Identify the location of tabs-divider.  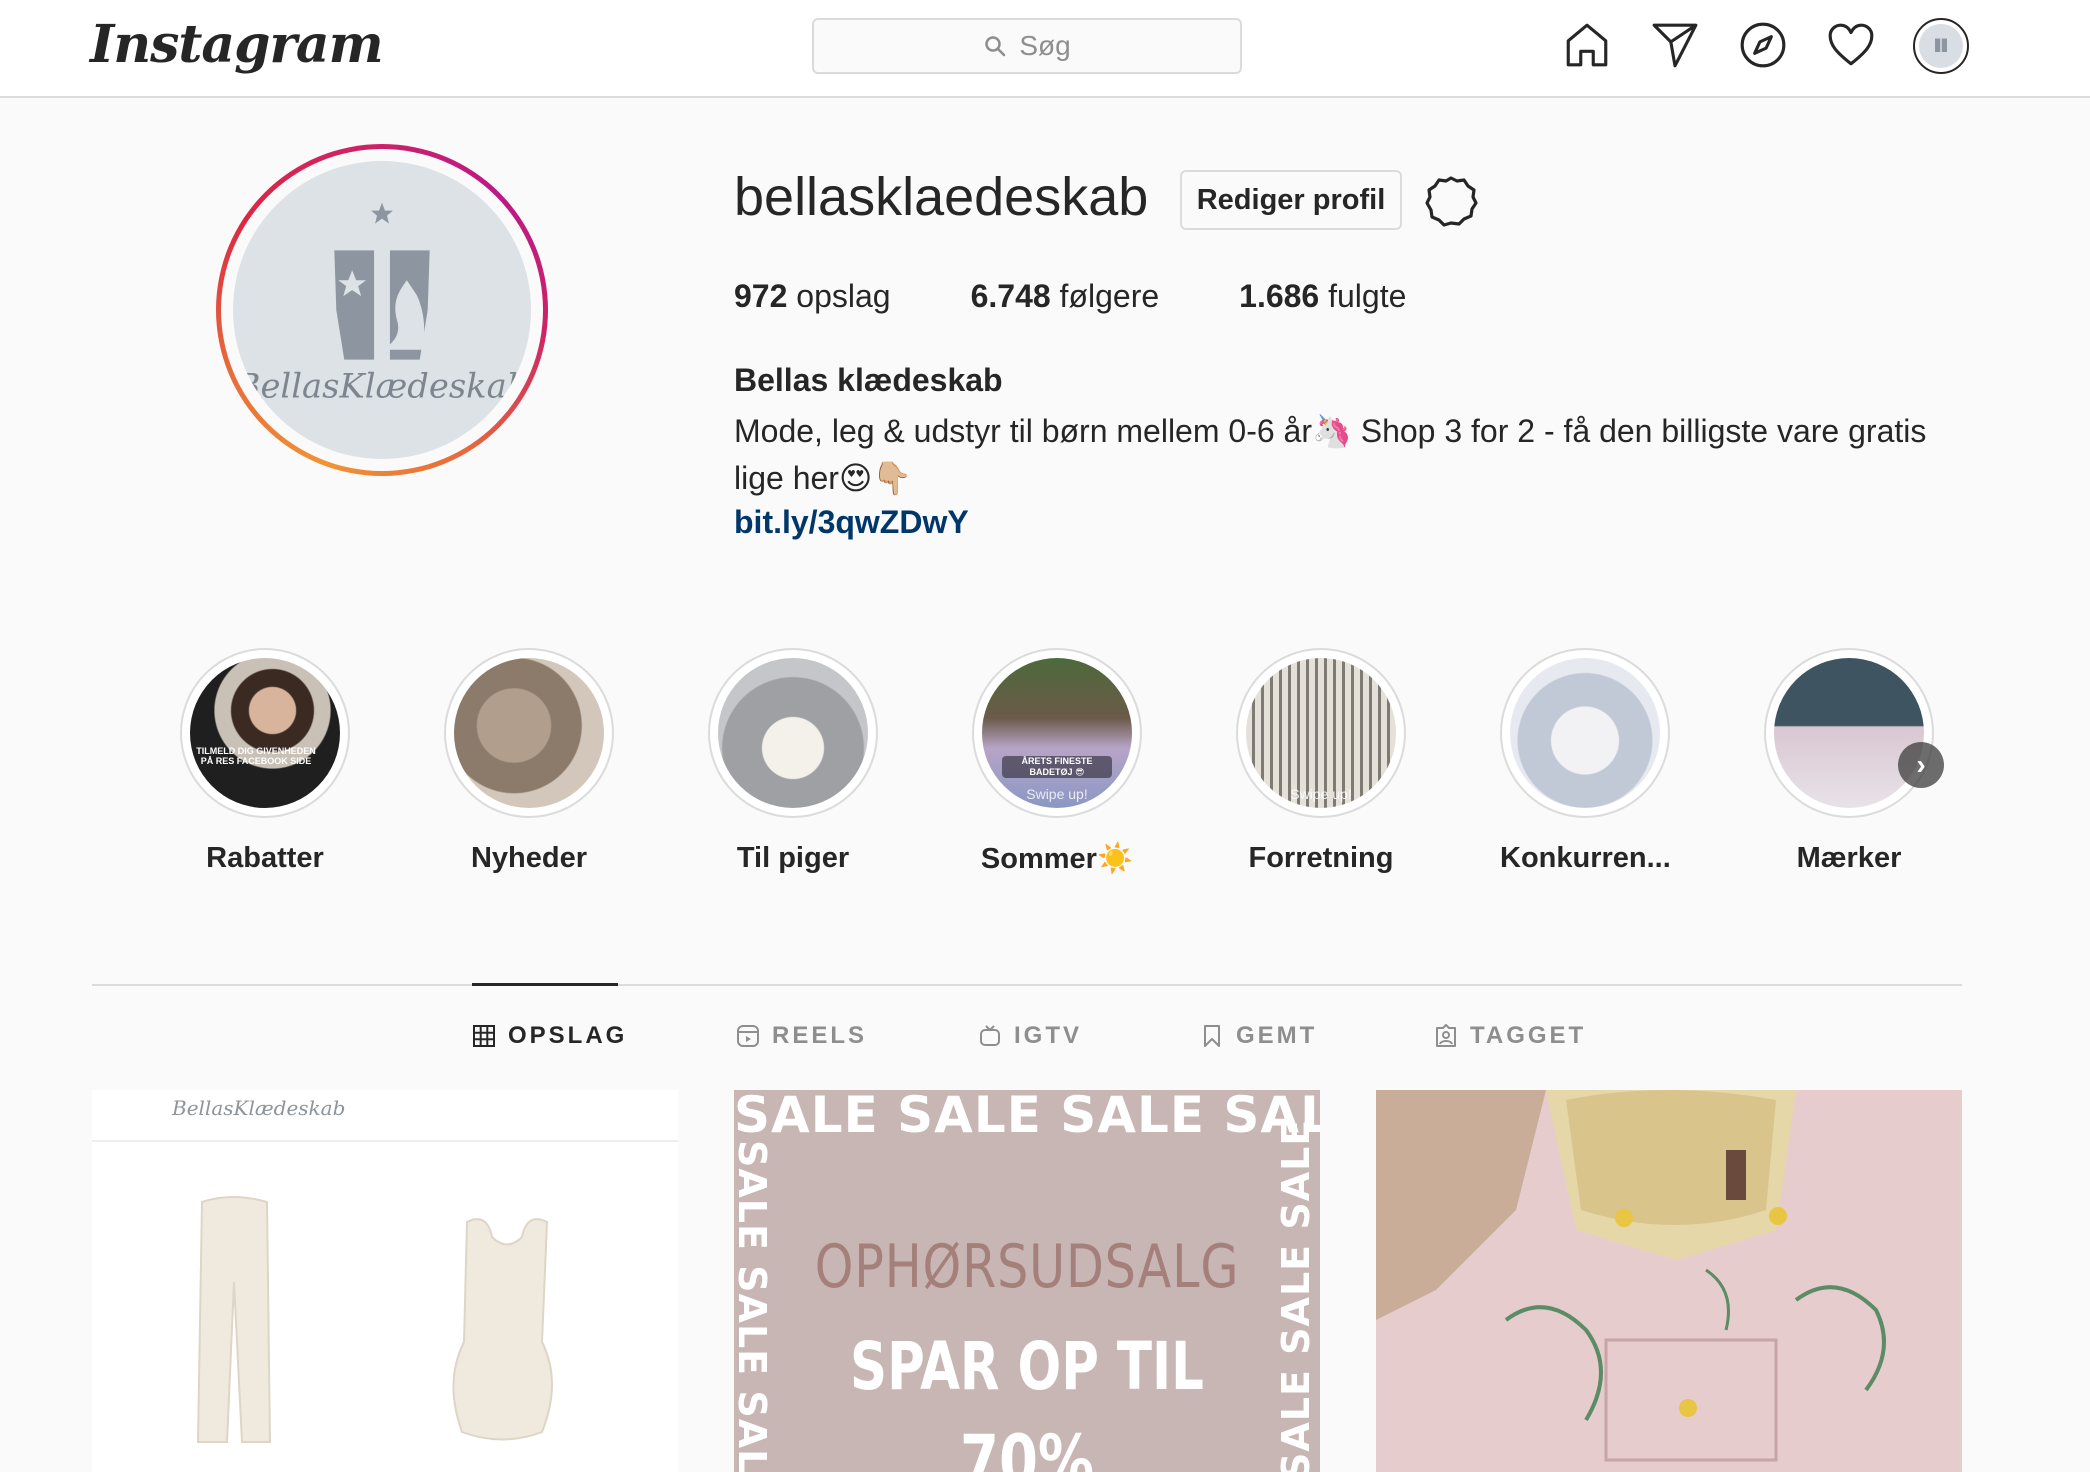
(1027, 985).